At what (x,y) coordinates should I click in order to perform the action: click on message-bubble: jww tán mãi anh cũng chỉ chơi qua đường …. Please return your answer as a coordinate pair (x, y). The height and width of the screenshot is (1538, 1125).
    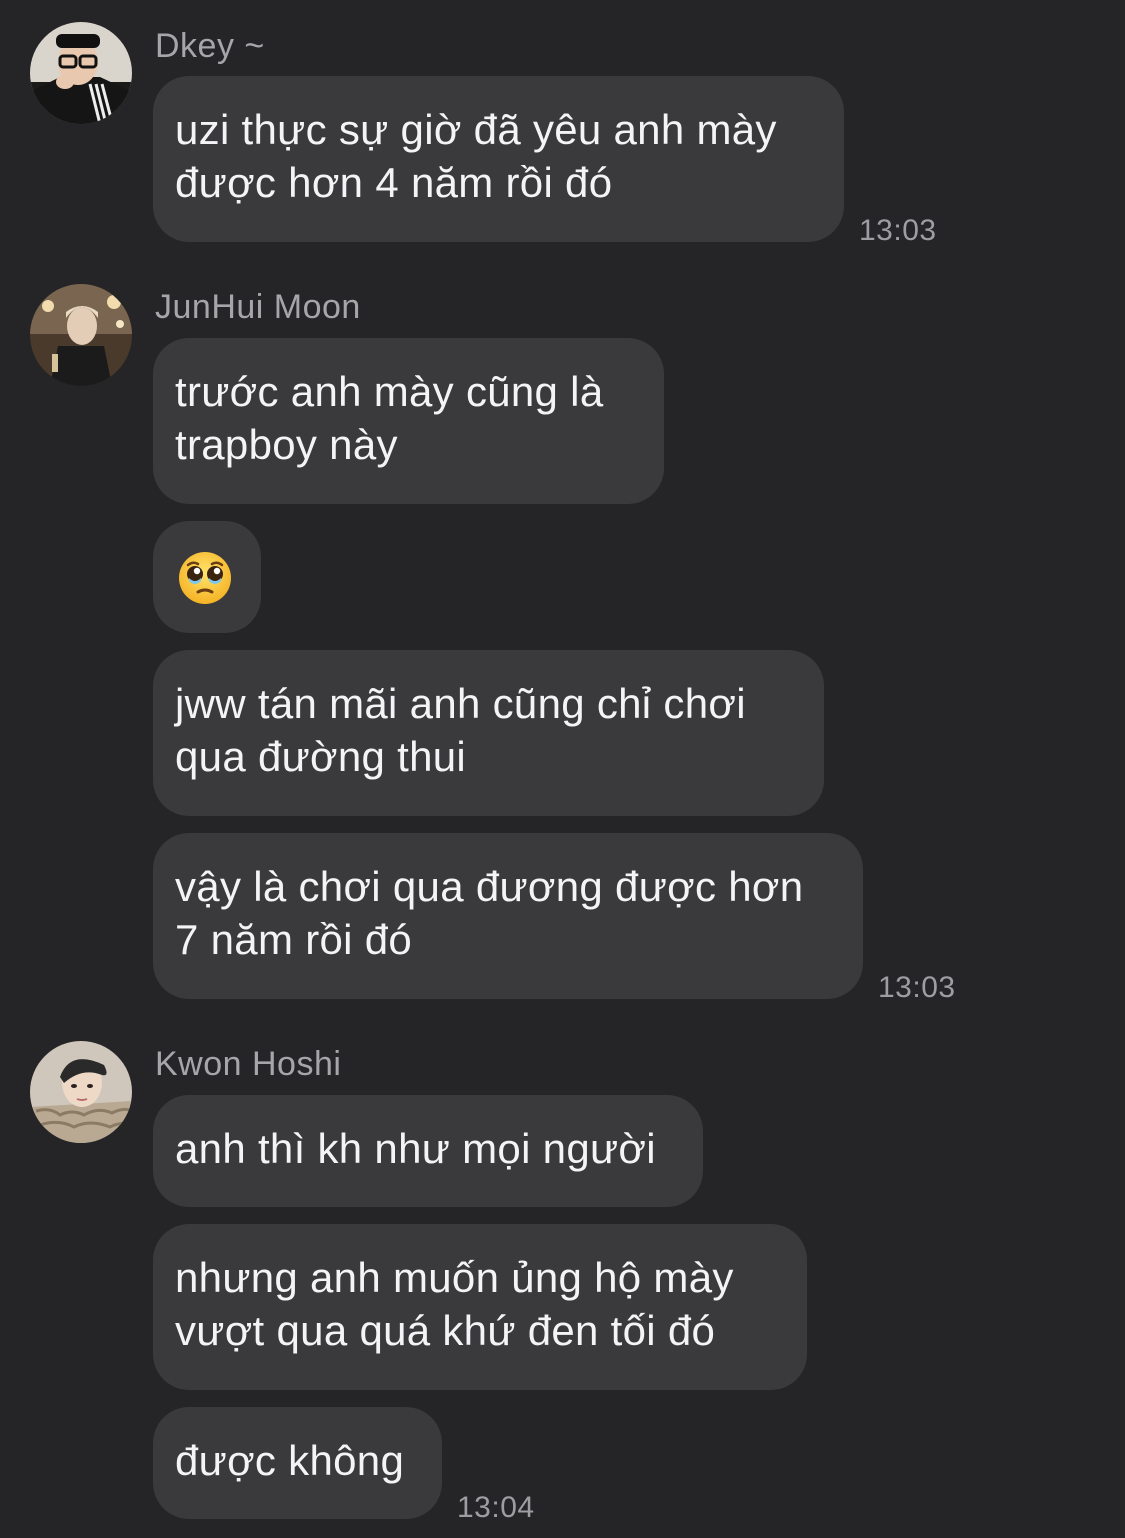
    Looking at the image, I should click on (488, 733).